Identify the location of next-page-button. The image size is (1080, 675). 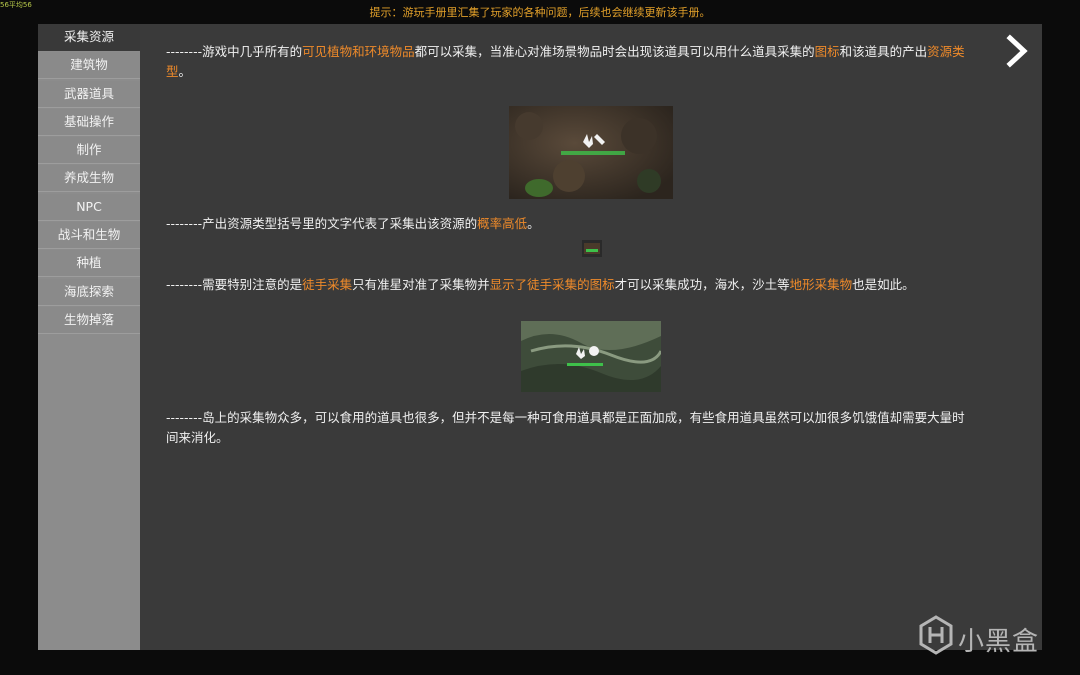
(1017, 51).